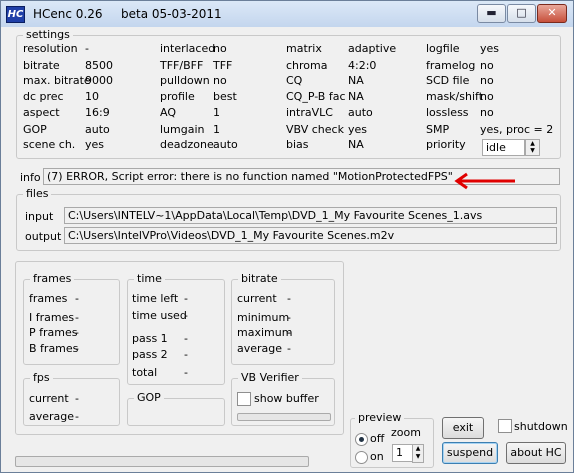  I want to click on preview-on-label: on, so click(377, 456).